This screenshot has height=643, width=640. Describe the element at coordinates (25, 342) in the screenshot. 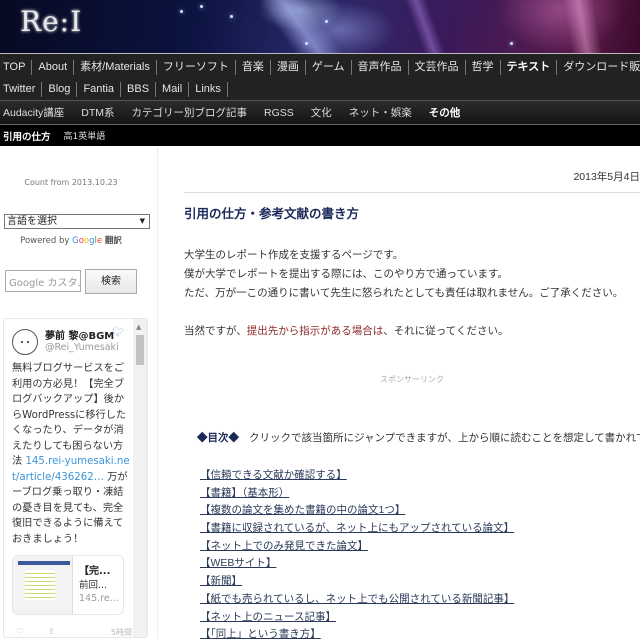

I see `avatar` at that location.